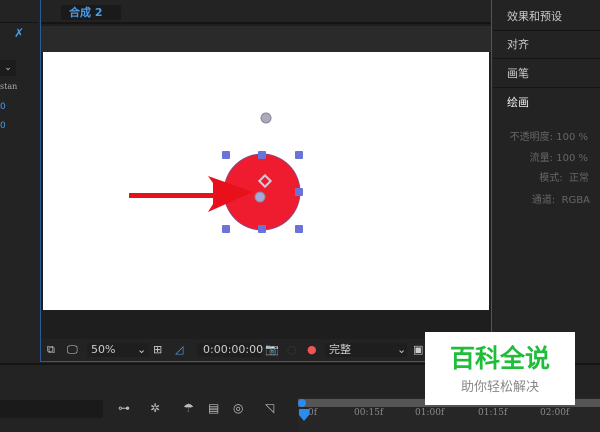  I want to click on grid-icon: ⊞, so click(157, 350).